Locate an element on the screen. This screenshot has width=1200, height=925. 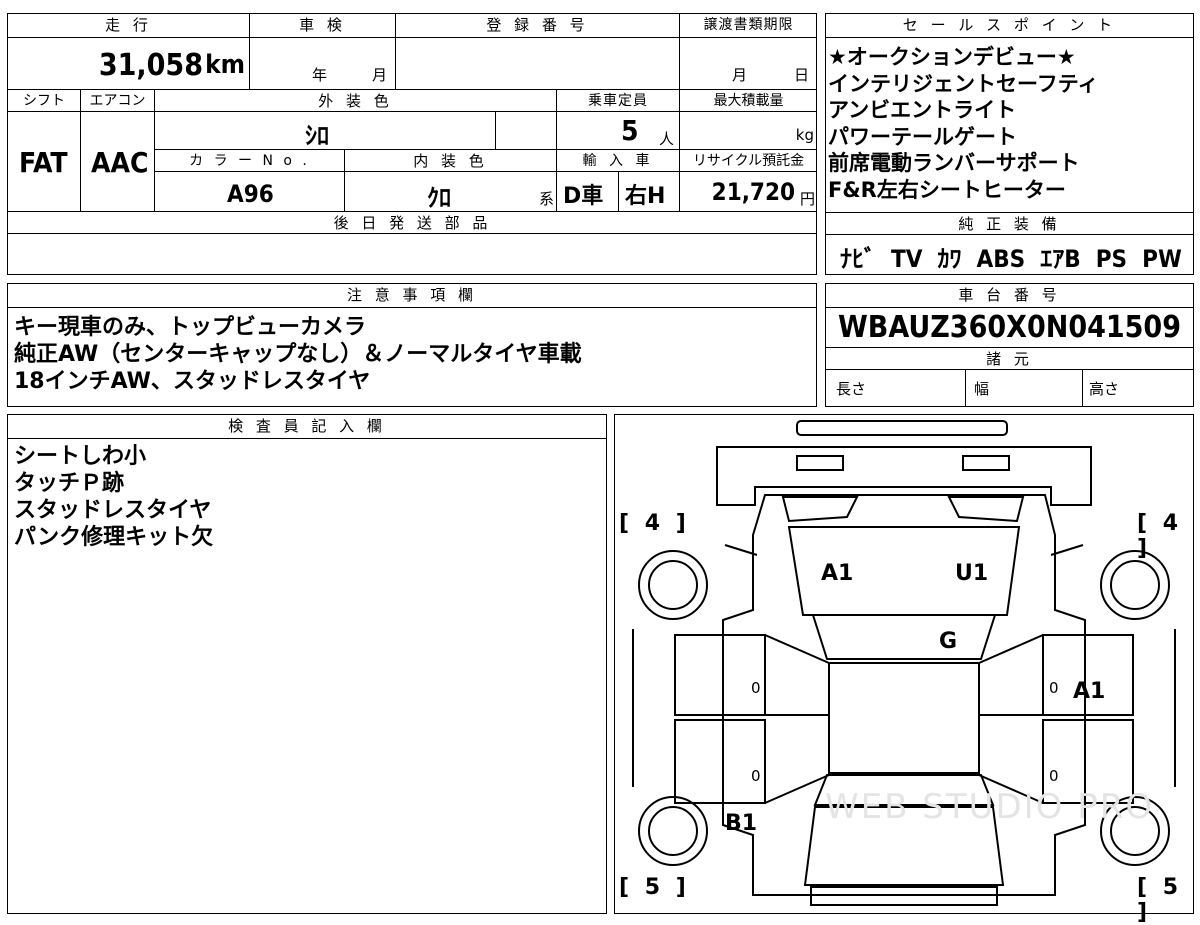
tire-front-right-tread: [ 4 ] is located at coordinates (1160, 536).